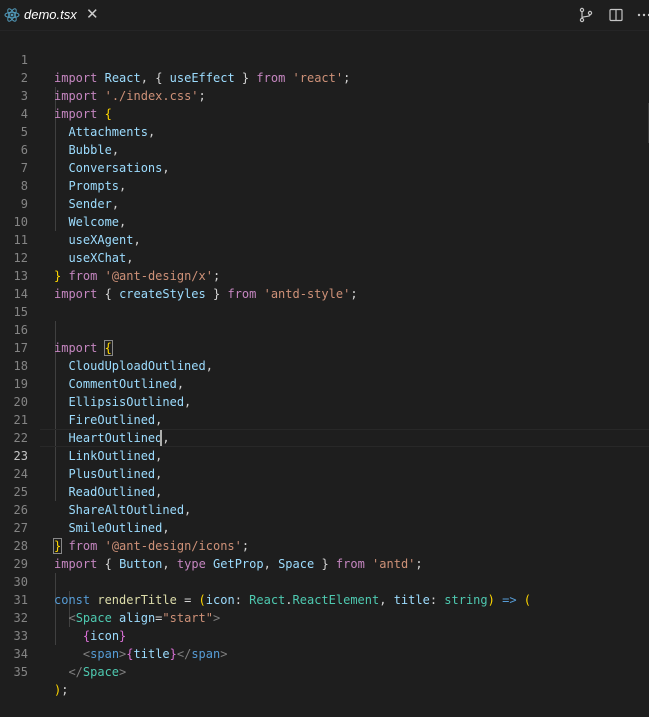 The height and width of the screenshot is (717, 649). What do you see at coordinates (75, 672) in the screenshot?
I see `jsx-bracket: </` at bounding box center [75, 672].